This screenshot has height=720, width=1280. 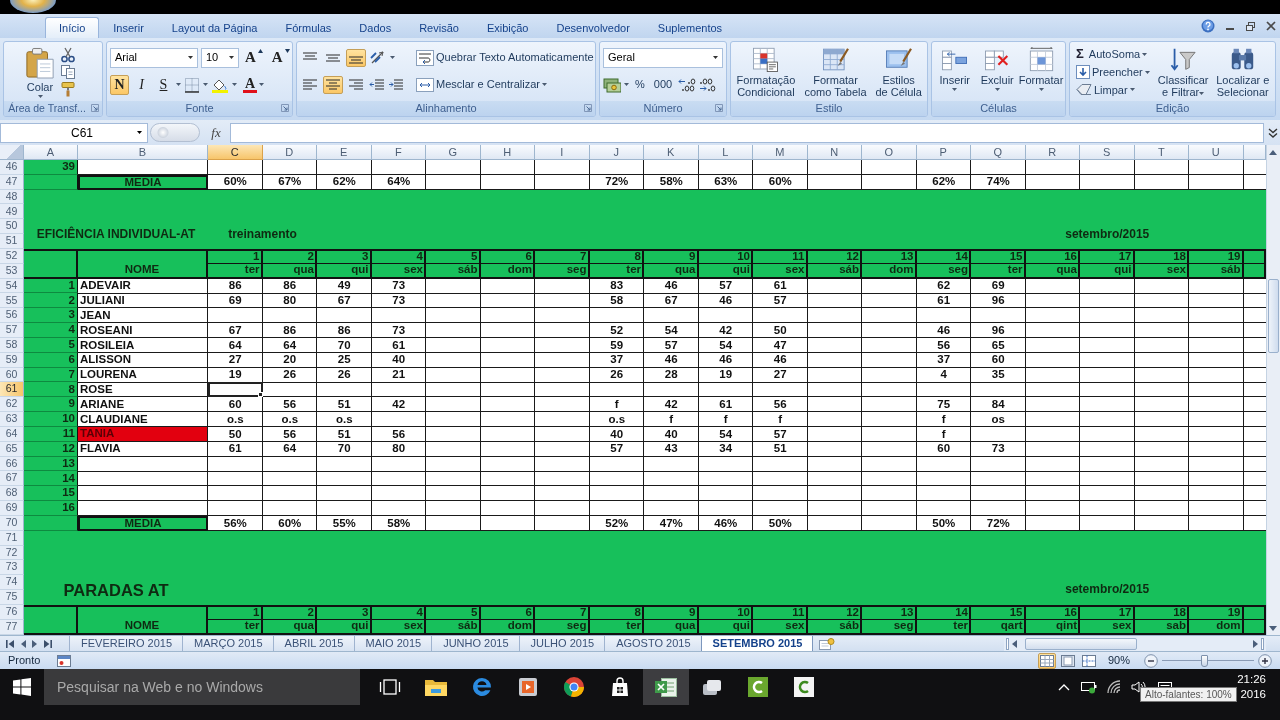 I want to click on name-cell: TANIA, so click(x=143, y=434).